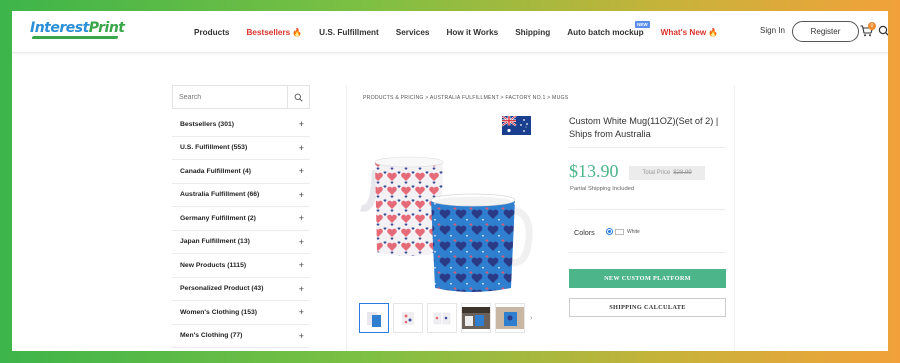 The width and height of the screenshot is (900, 363). Describe the element at coordinates (532, 32) in the screenshot. I see `nav-item-shipping: Shipping` at that location.